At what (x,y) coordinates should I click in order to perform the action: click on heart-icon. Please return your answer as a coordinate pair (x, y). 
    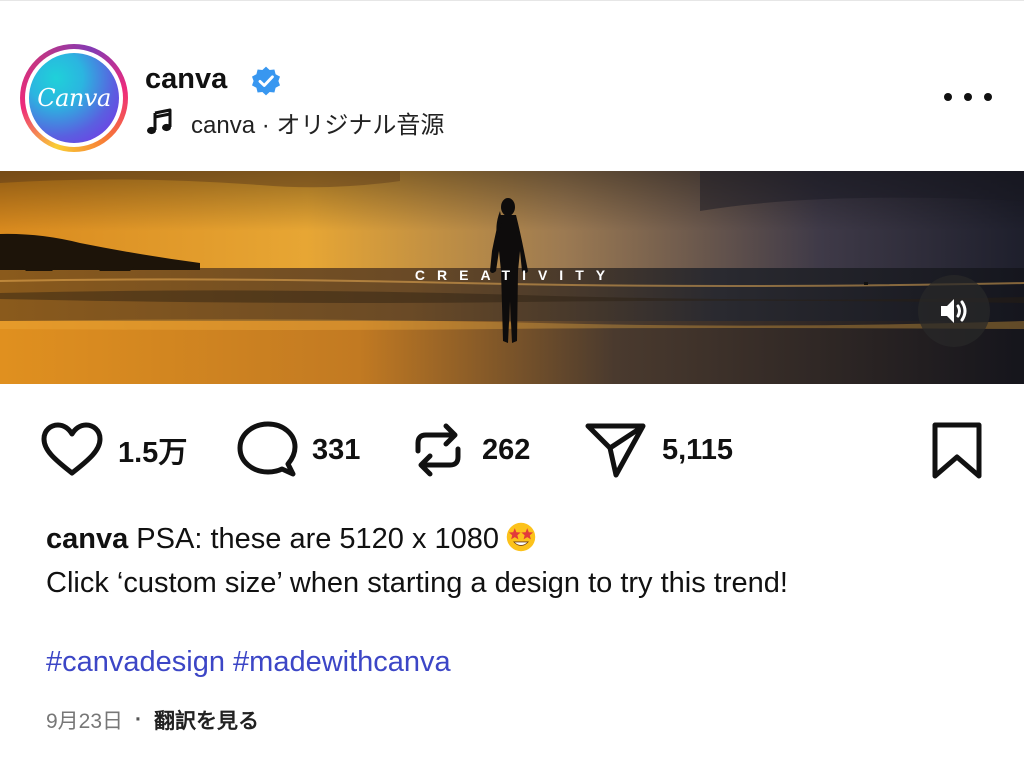
    Looking at the image, I should click on (72, 449).